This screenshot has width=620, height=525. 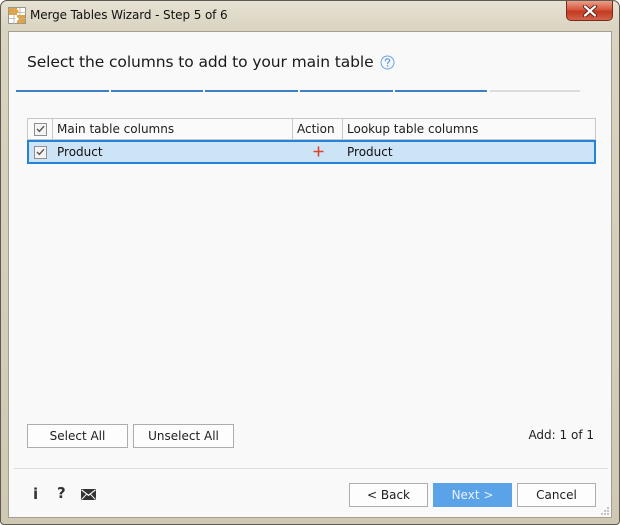 I want to click on help-icon: ?, so click(x=61, y=493).